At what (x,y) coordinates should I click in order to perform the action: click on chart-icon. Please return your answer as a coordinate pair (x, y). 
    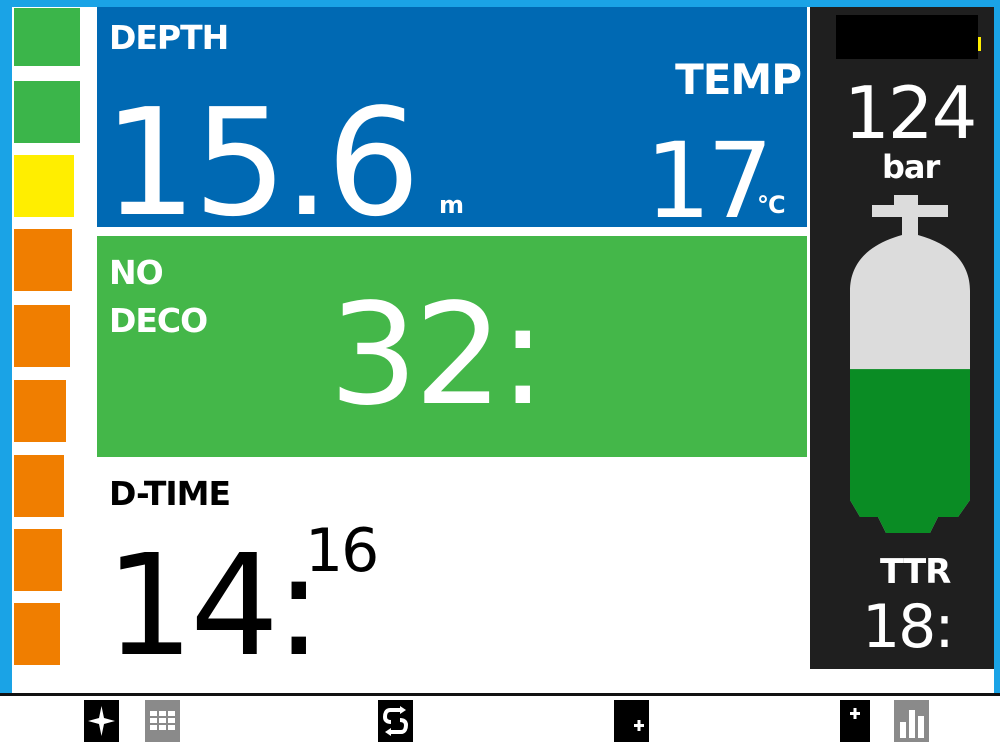
    Looking at the image, I should click on (911, 721).